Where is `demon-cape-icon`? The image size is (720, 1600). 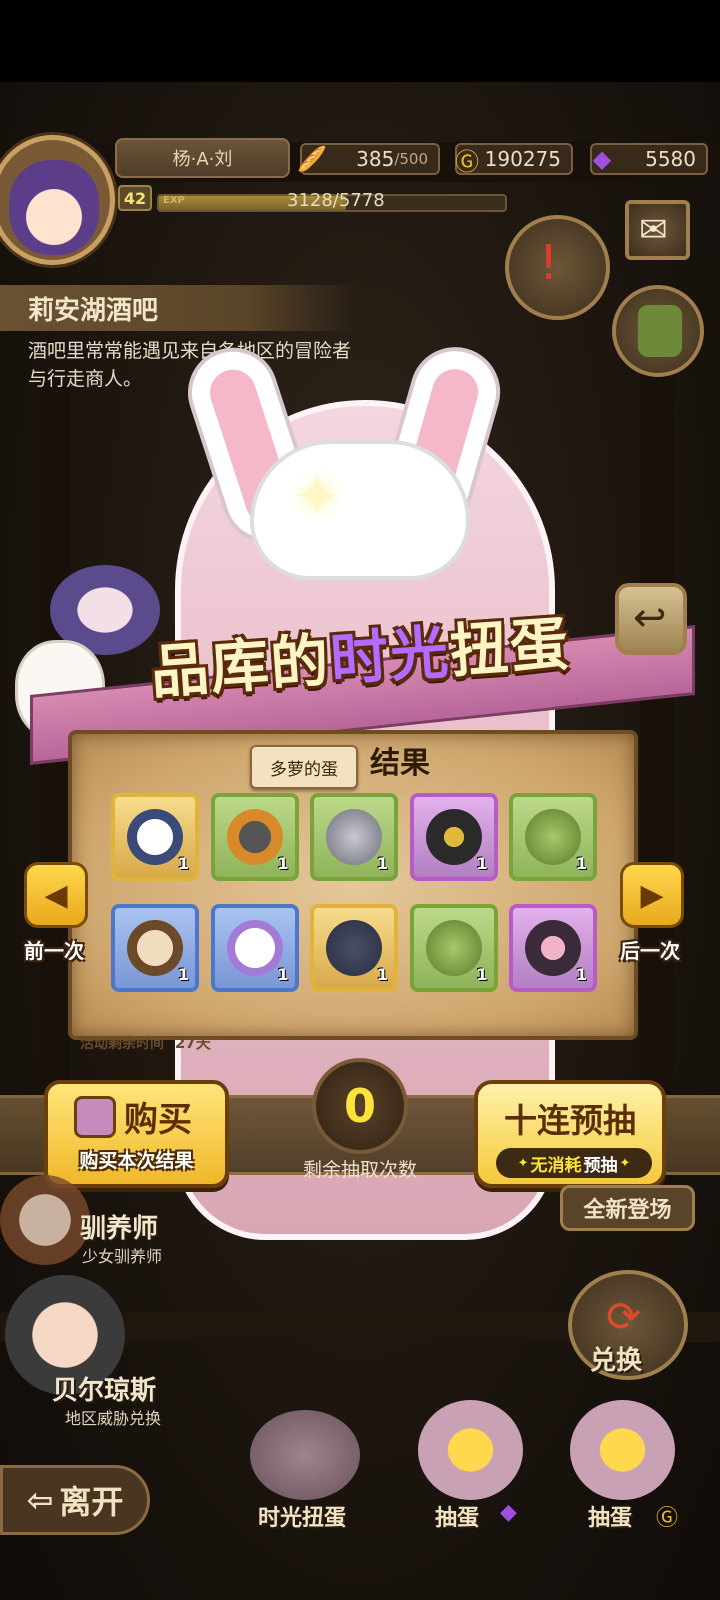
demon-cape-icon is located at coordinates (553, 948).